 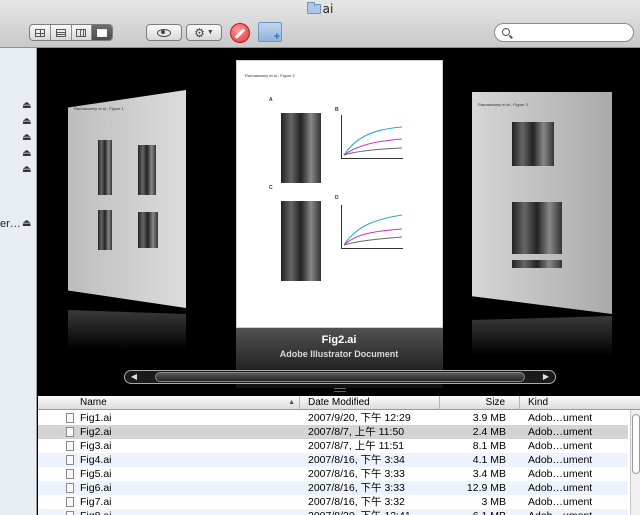 I want to click on file-size: 2.4 MB, so click(x=489, y=432).